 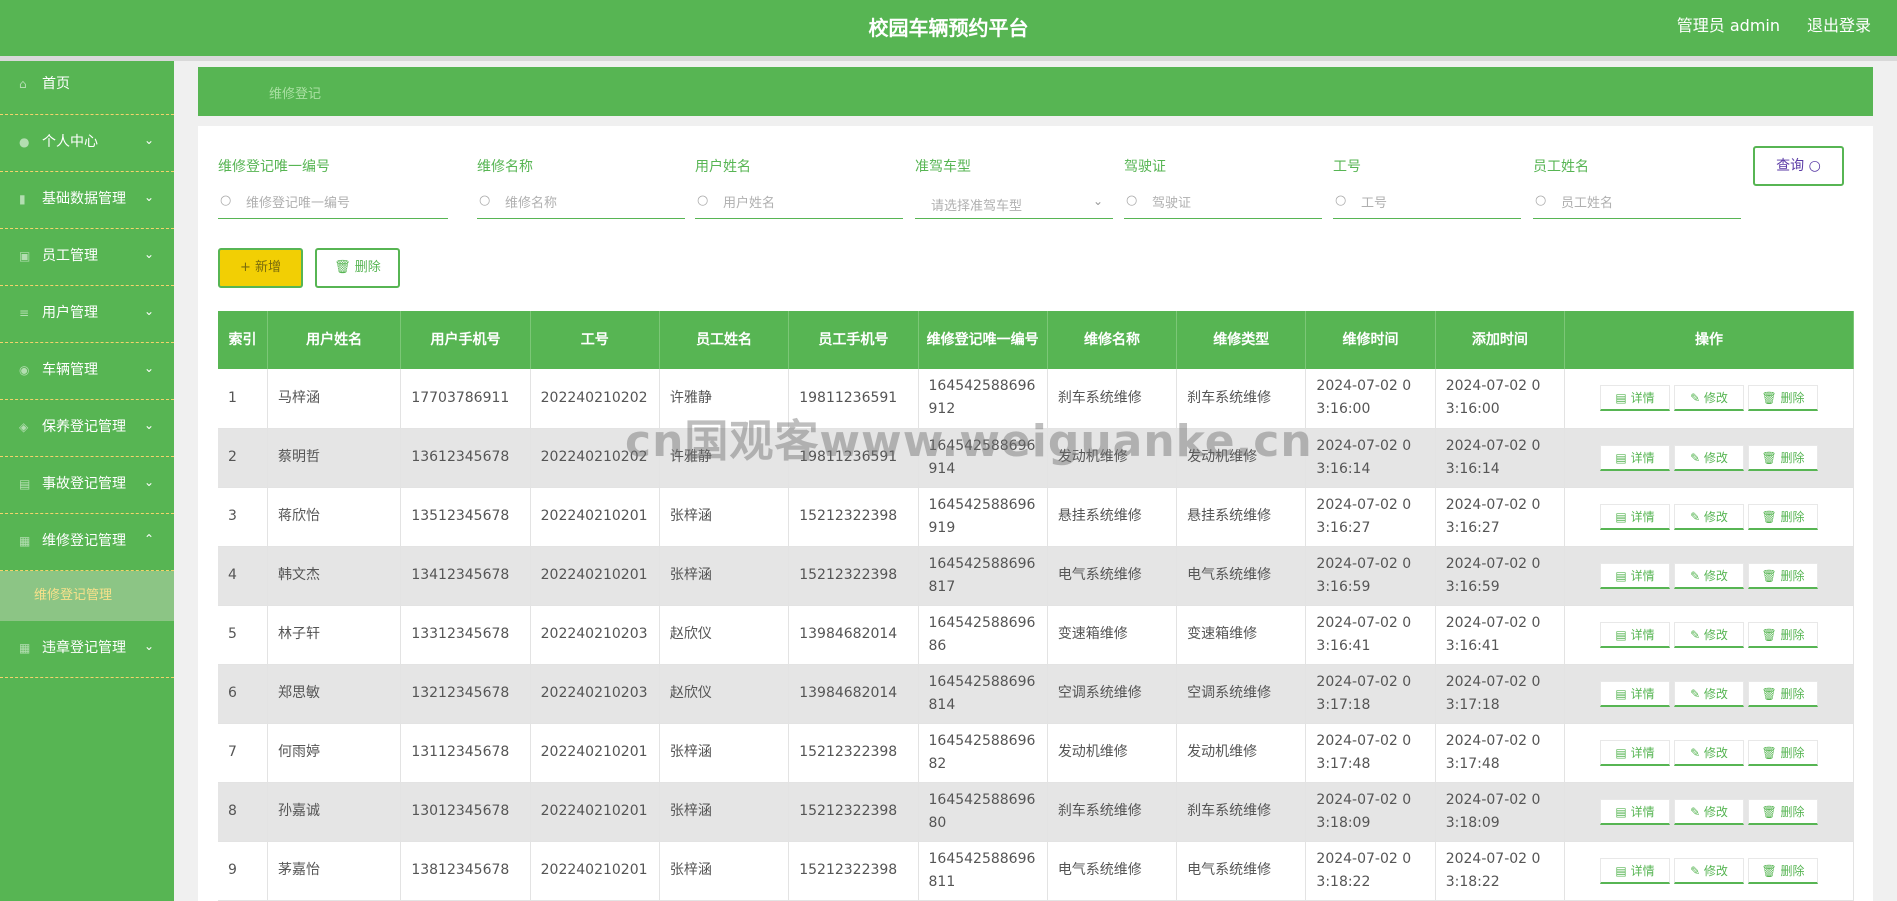 What do you see at coordinates (243, 871) in the screenshot?
I see `table-cell: 9` at bounding box center [243, 871].